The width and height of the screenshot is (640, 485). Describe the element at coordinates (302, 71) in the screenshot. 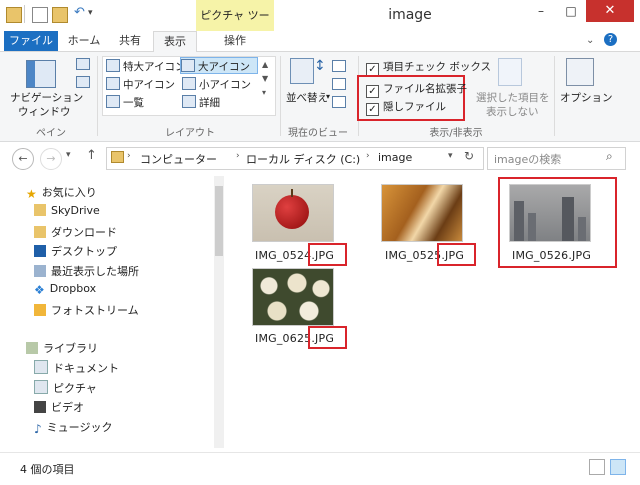

I see `sort-by-icon` at that location.